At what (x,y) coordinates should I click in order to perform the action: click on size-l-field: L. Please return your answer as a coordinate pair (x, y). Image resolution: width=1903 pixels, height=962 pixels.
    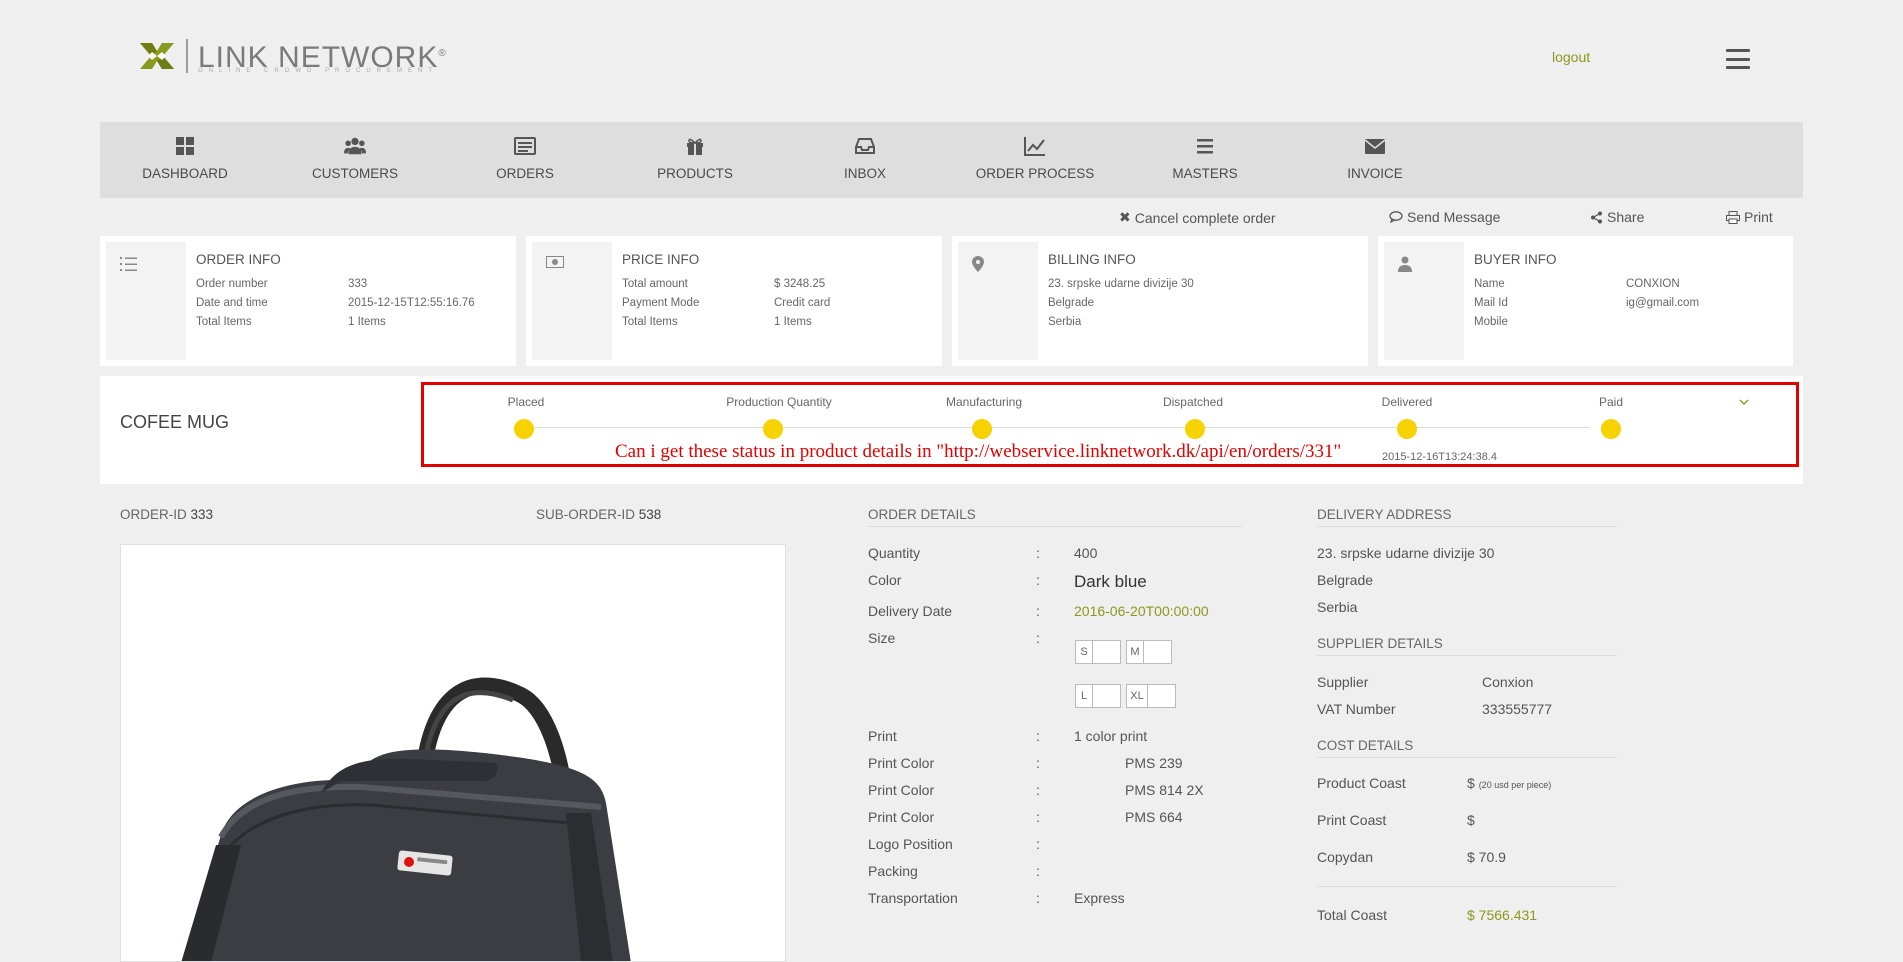
    Looking at the image, I should click on (1098, 696).